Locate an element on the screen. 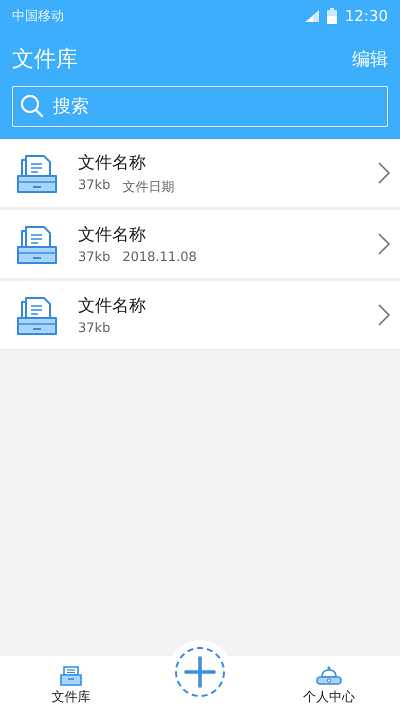 This screenshot has width=400, height=710. battery-icon is located at coordinates (331, 16).